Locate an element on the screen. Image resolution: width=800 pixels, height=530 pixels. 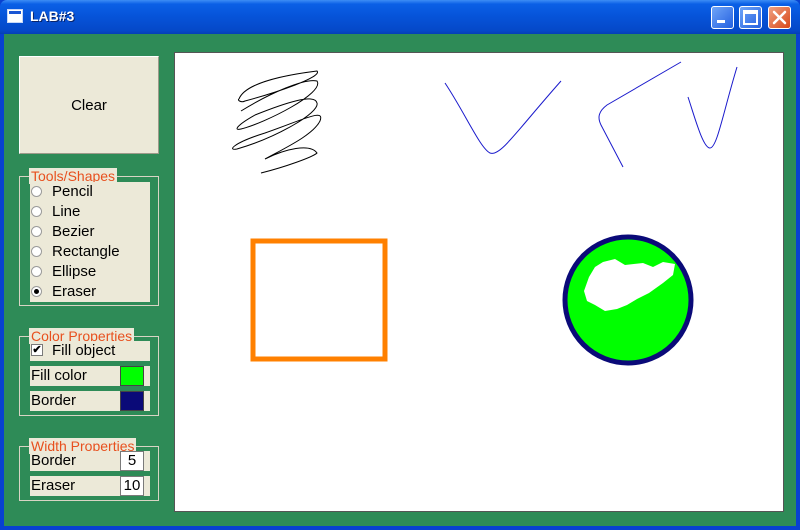
radio-pencil: Pencil is located at coordinates (90, 192).